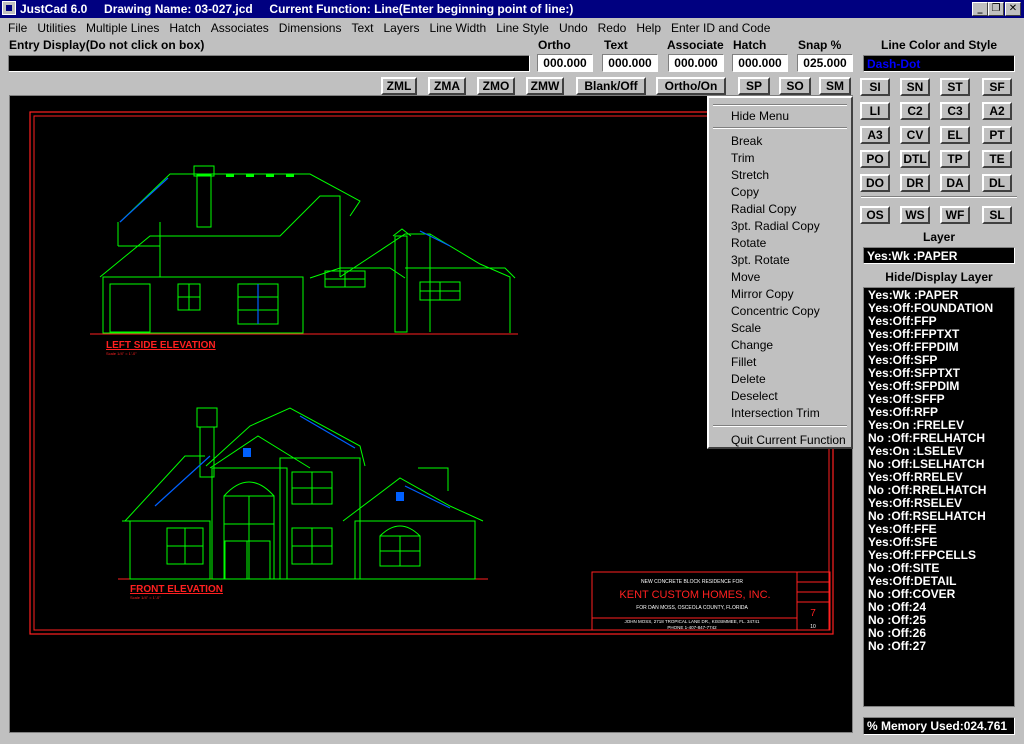 The height and width of the screenshot is (744, 1024). I want to click on layer-field: Yes:Wk :PAPER, so click(939, 255).